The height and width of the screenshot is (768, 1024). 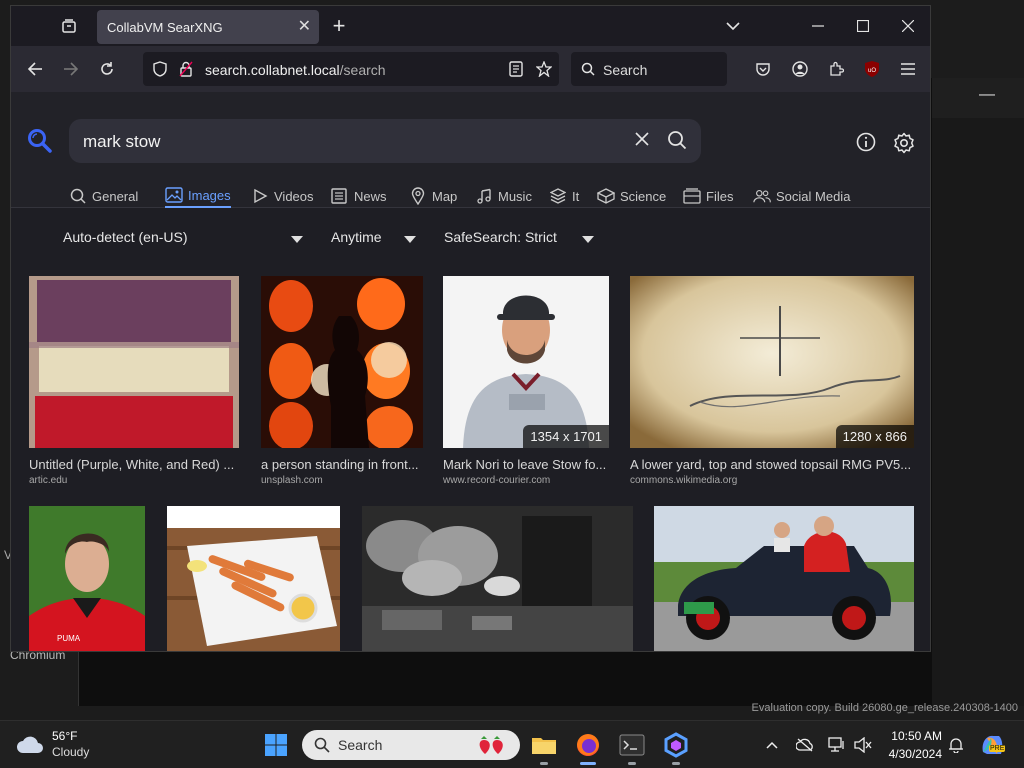 What do you see at coordinates (544, 747) in the screenshot?
I see `file-explorer-icon` at bounding box center [544, 747].